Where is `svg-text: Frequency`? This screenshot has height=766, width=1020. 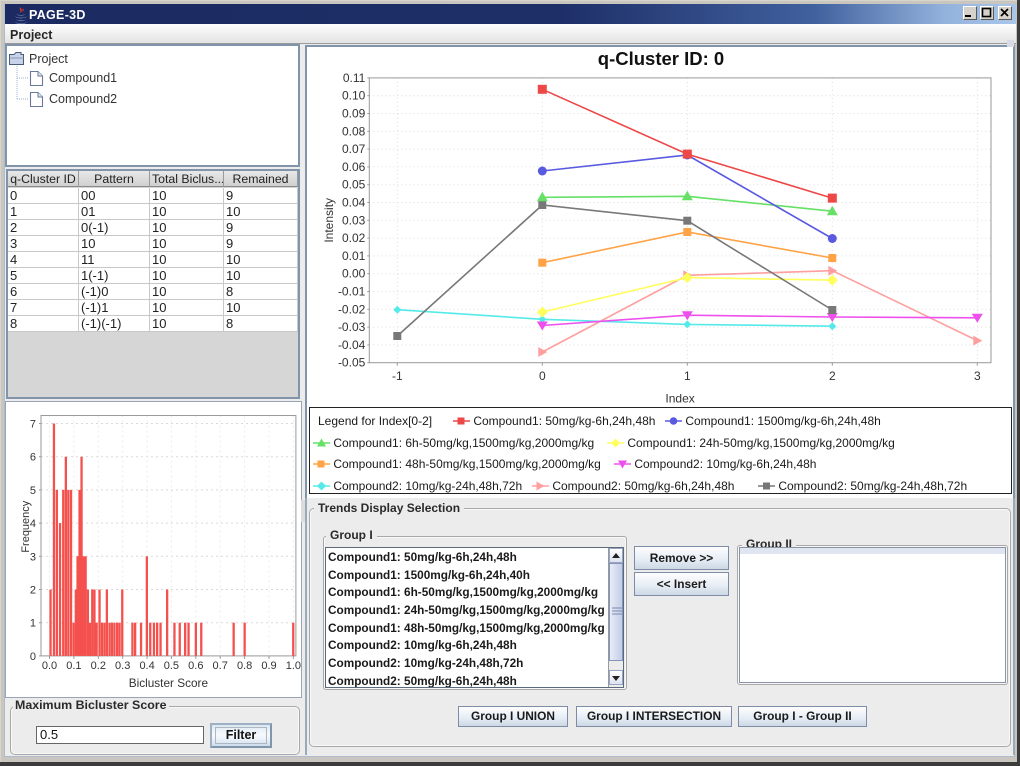
svg-text: Frequency is located at coordinates (26, 526).